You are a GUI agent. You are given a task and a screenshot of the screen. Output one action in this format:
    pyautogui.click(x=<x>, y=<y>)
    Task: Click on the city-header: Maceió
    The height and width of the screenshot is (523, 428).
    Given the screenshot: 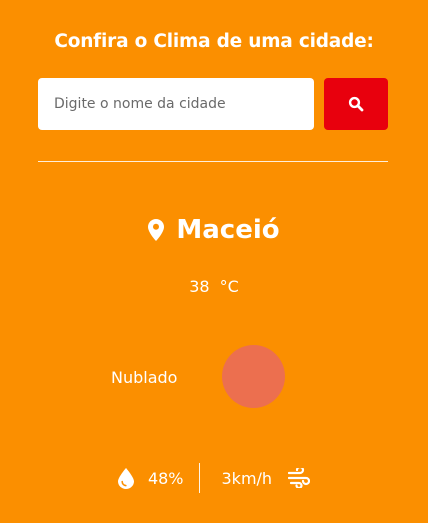 What is the action you would take?
    pyautogui.click(x=214, y=230)
    